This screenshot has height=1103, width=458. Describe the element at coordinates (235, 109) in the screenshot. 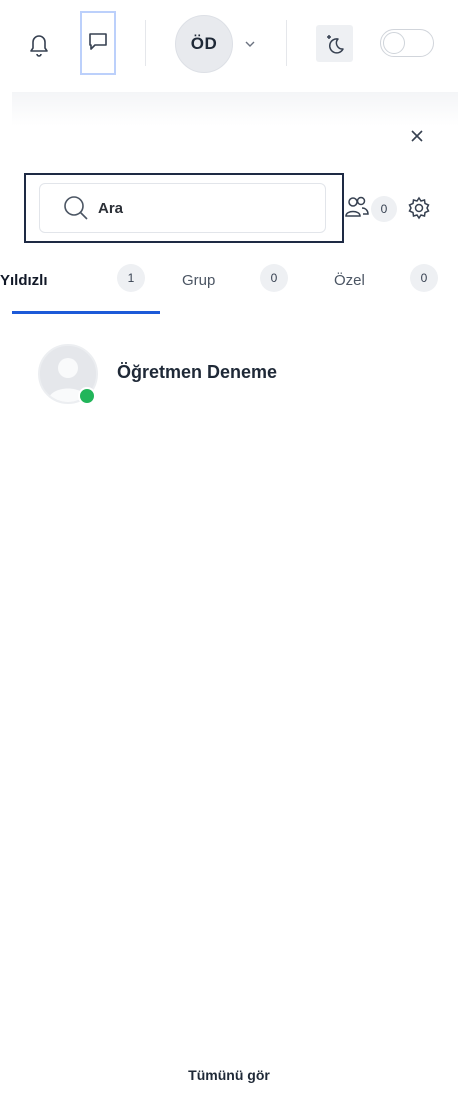

I see `panel-header-shadow` at that location.